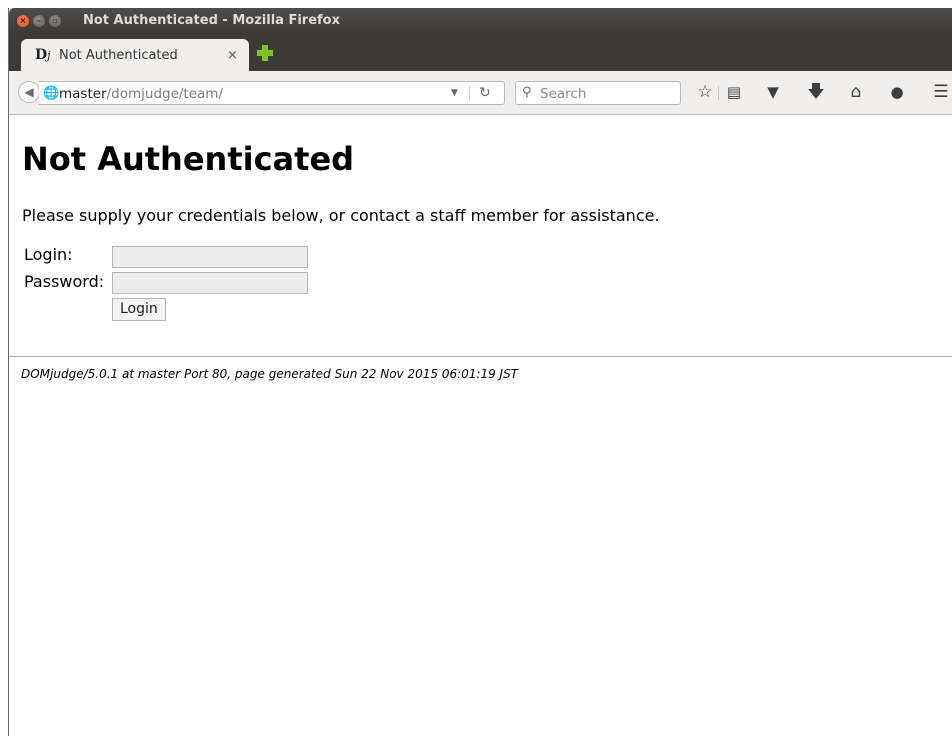  I want to click on tab-title: Not Authenticated, so click(118, 55).